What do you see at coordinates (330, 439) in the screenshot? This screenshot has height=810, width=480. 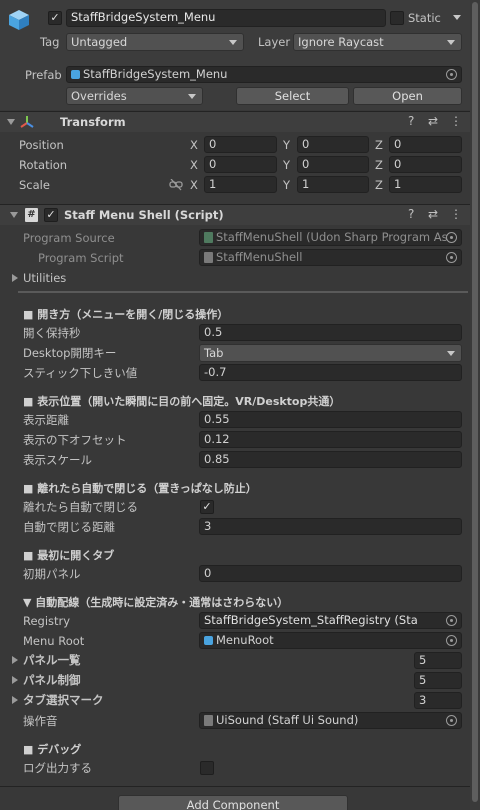 I see `down-offset-input: 0.12` at bounding box center [330, 439].